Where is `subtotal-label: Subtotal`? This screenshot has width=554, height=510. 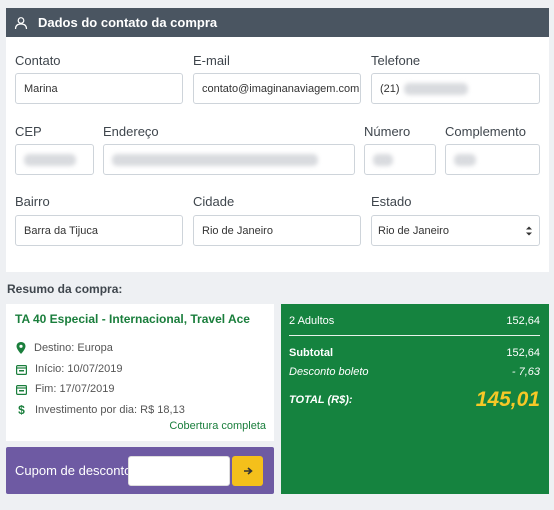
subtotal-label: Subtotal is located at coordinates (311, 353).